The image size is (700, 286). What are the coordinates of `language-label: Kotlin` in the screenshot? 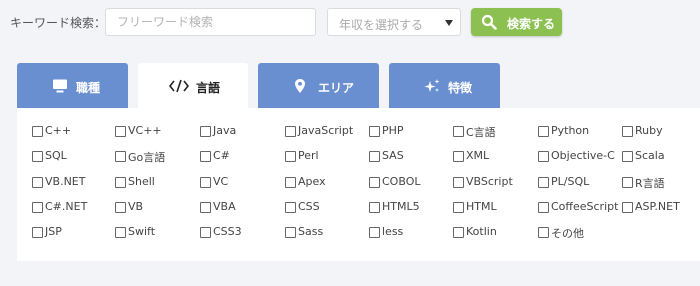 It's located at (481, 231).